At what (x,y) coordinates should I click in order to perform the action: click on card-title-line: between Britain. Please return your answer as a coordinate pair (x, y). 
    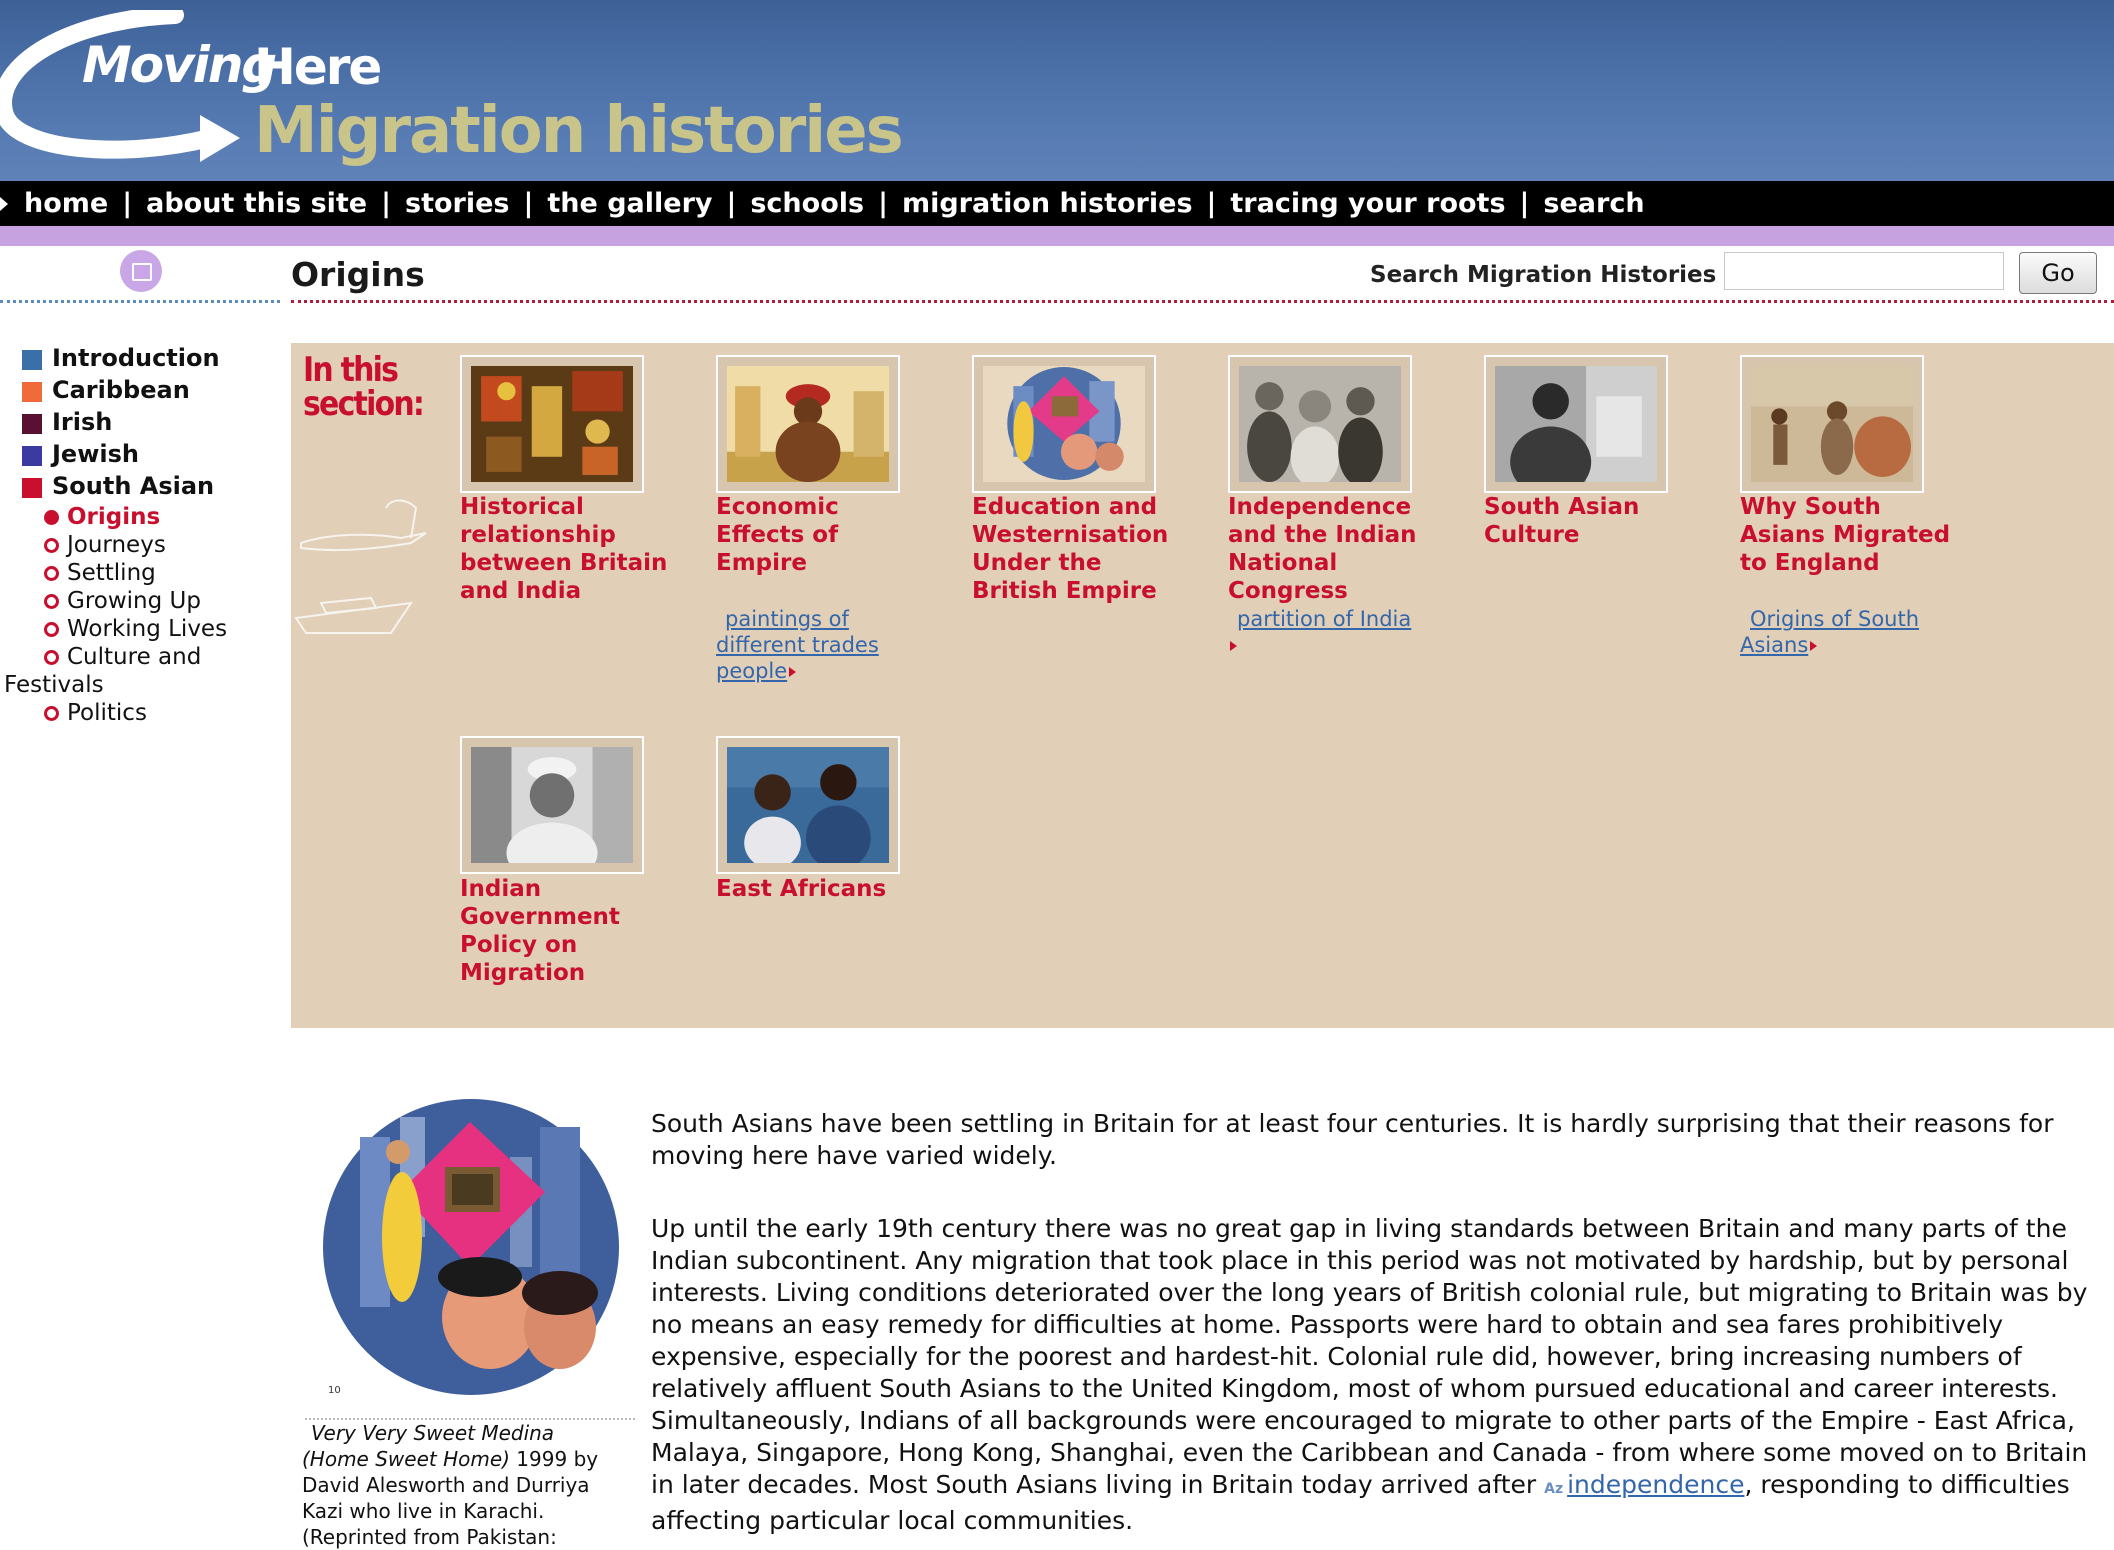
    Looking at the image, I should click on (564, 563).